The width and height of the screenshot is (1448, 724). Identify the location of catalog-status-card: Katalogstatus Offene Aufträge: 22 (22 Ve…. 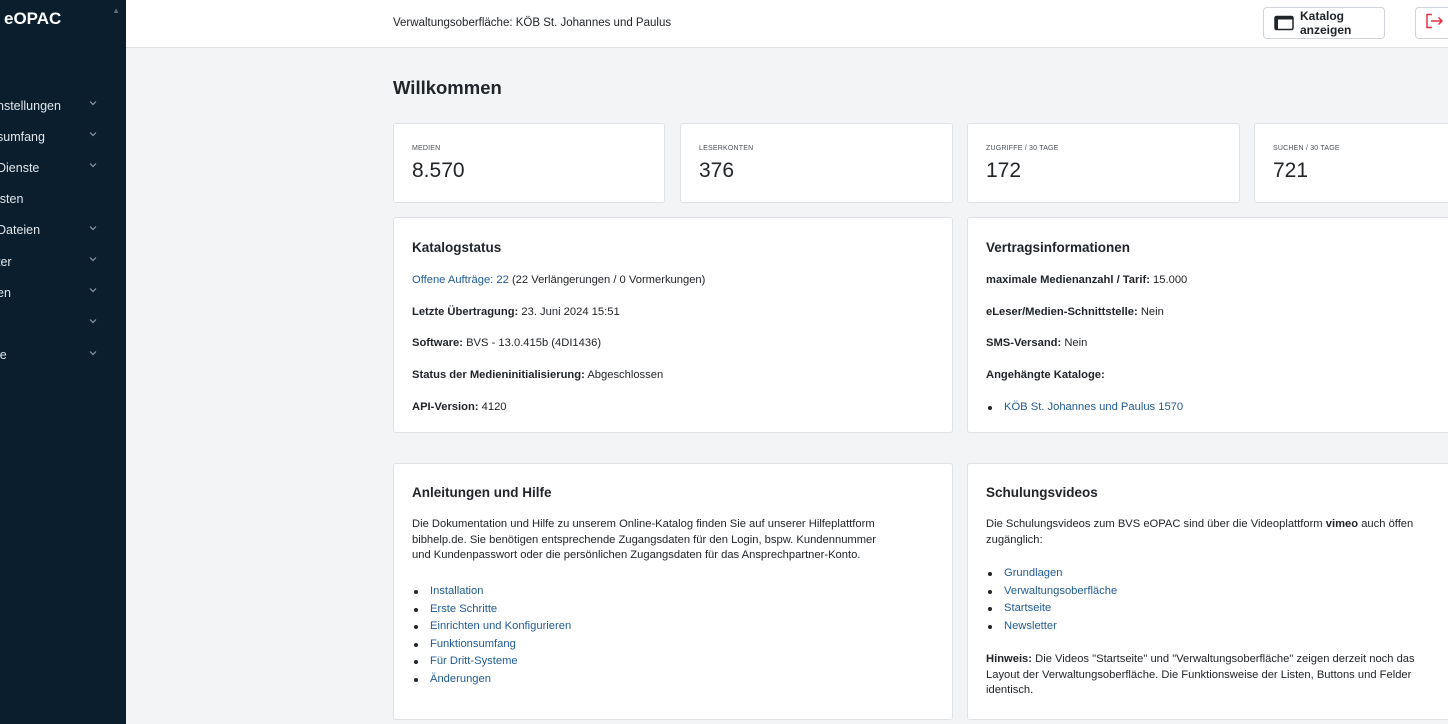
(673, 325).